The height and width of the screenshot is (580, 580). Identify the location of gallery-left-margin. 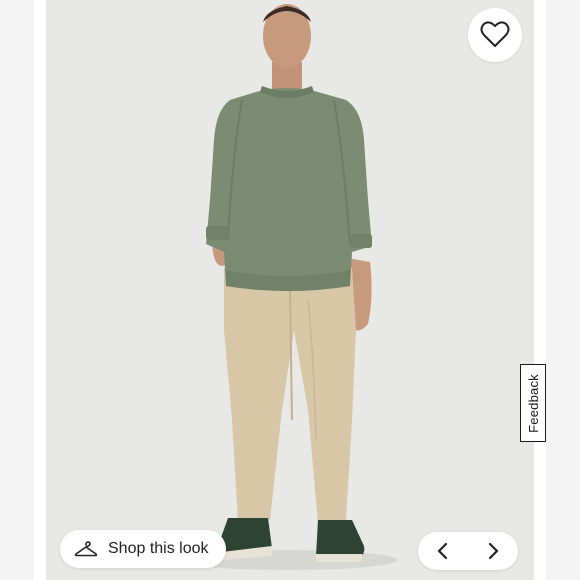
(17, 290).